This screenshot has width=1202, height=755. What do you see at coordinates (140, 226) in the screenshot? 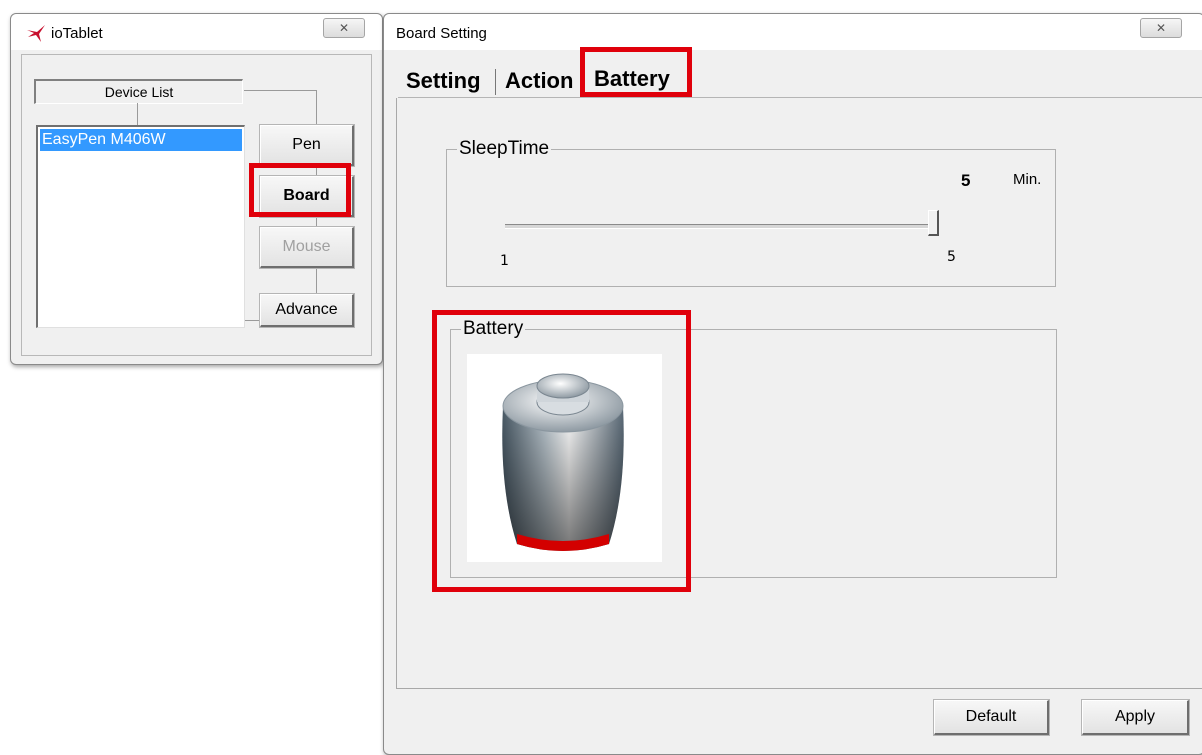
I see `device-listbox: EasyPen M406W` at bounding box center [140, 226].